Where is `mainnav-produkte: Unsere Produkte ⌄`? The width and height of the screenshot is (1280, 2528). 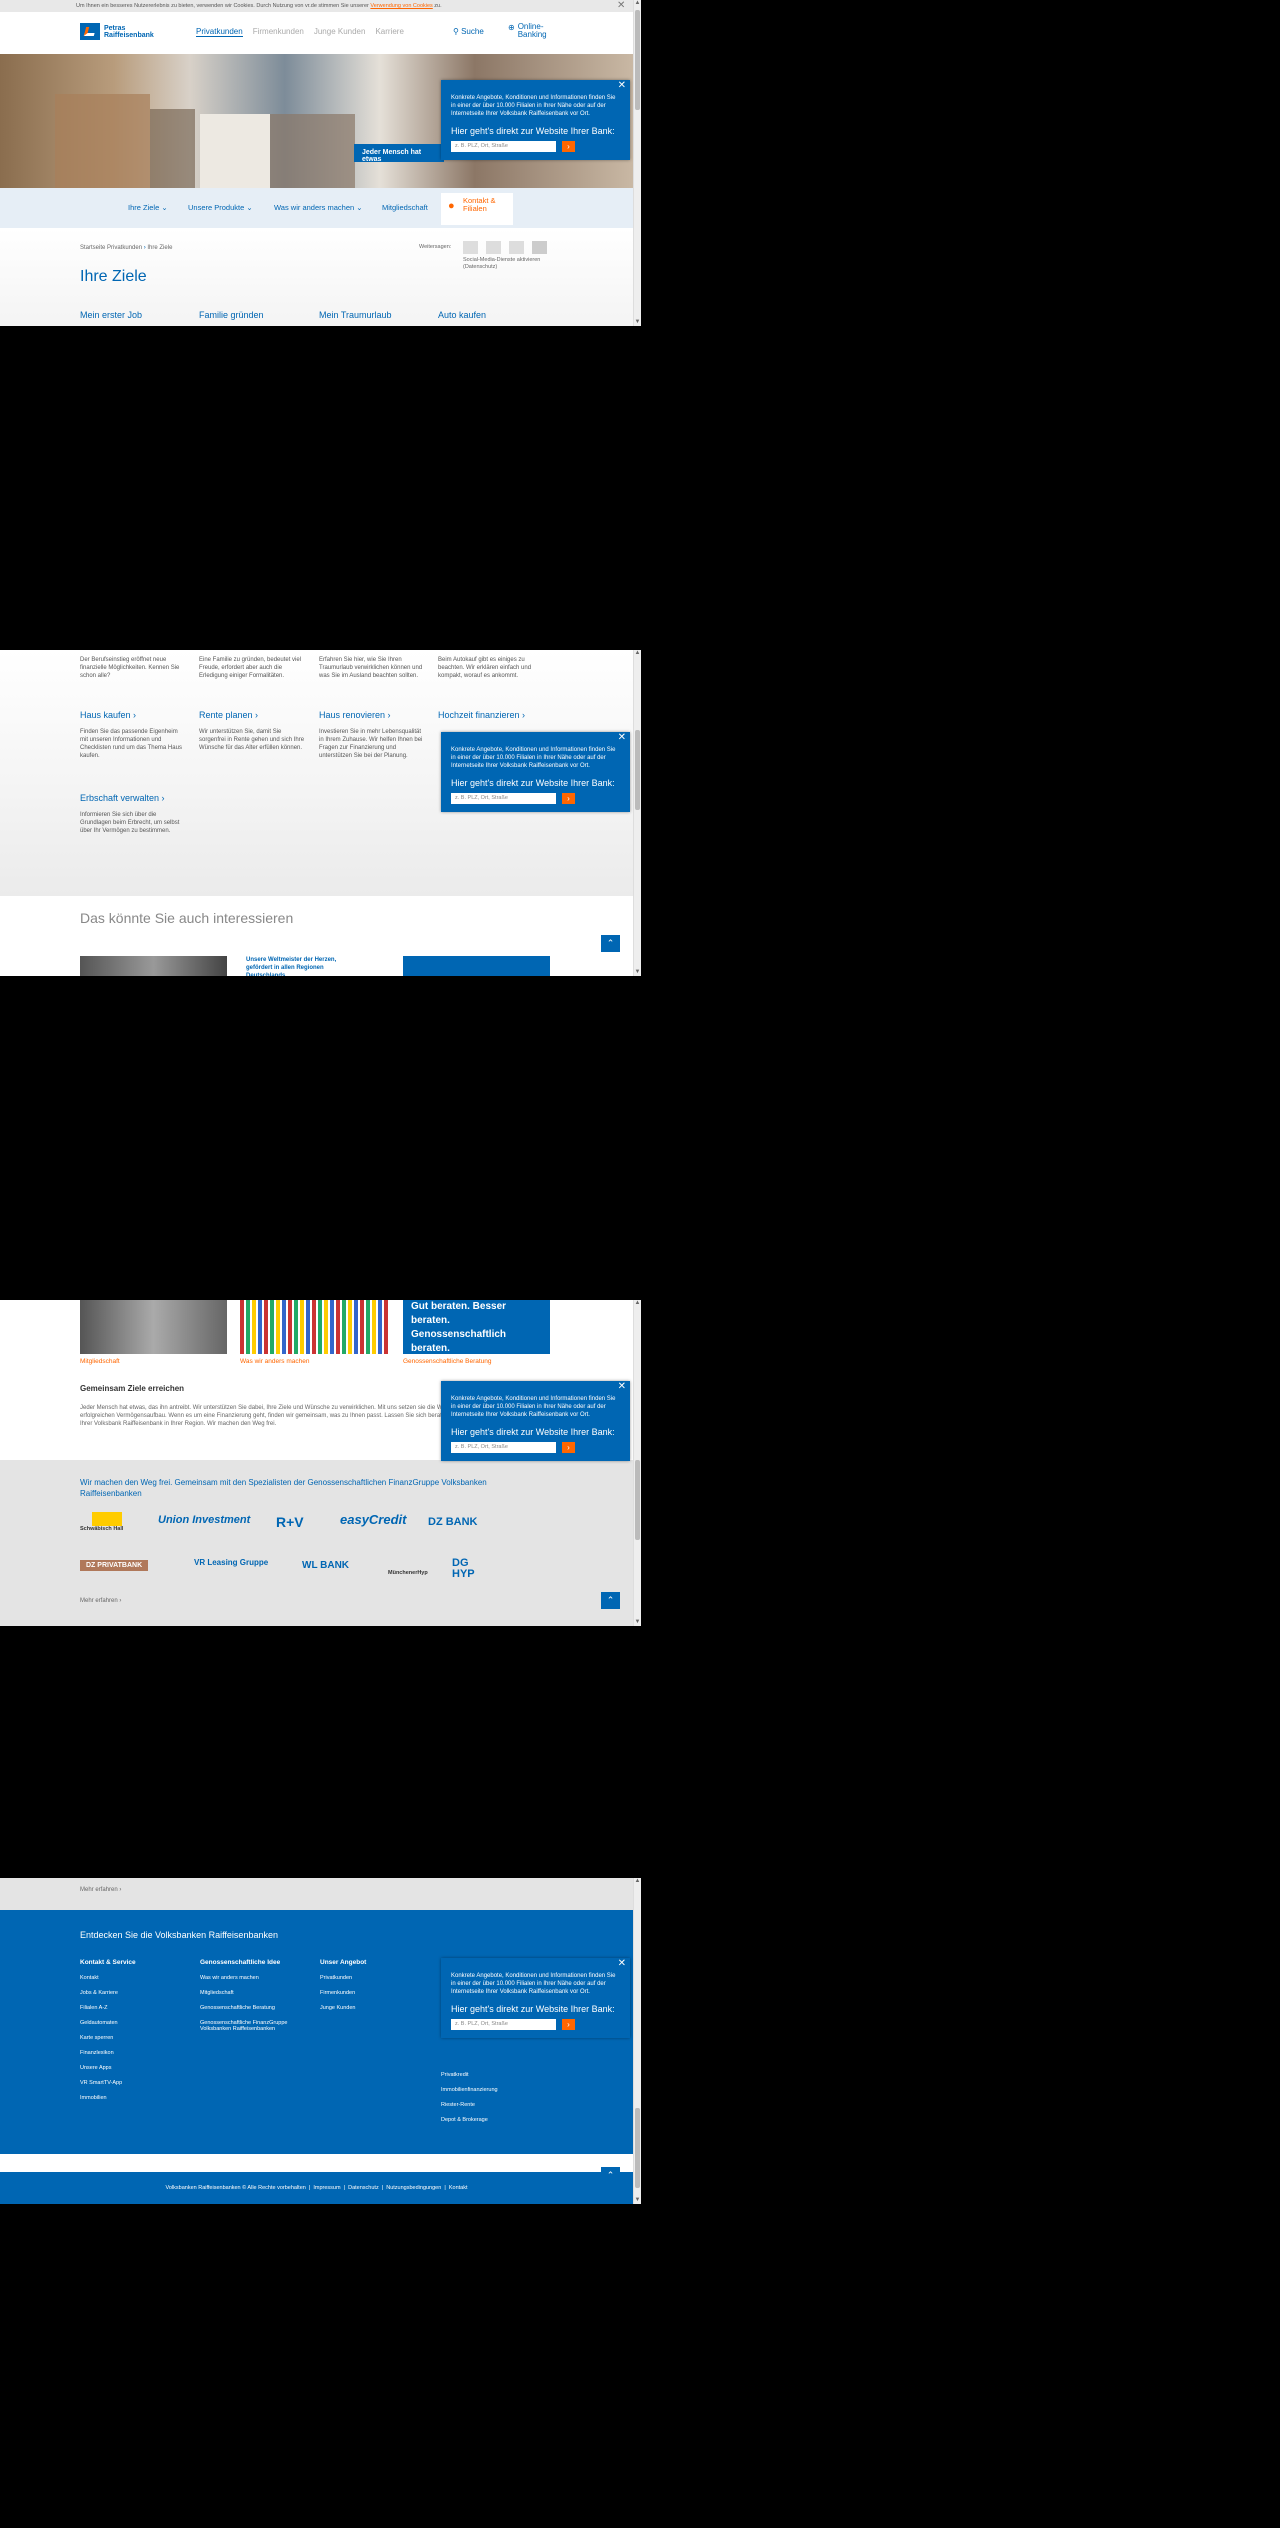 mainnav-produkte: Unsere Produkte ⌄ is located at coordinates (220, 207).